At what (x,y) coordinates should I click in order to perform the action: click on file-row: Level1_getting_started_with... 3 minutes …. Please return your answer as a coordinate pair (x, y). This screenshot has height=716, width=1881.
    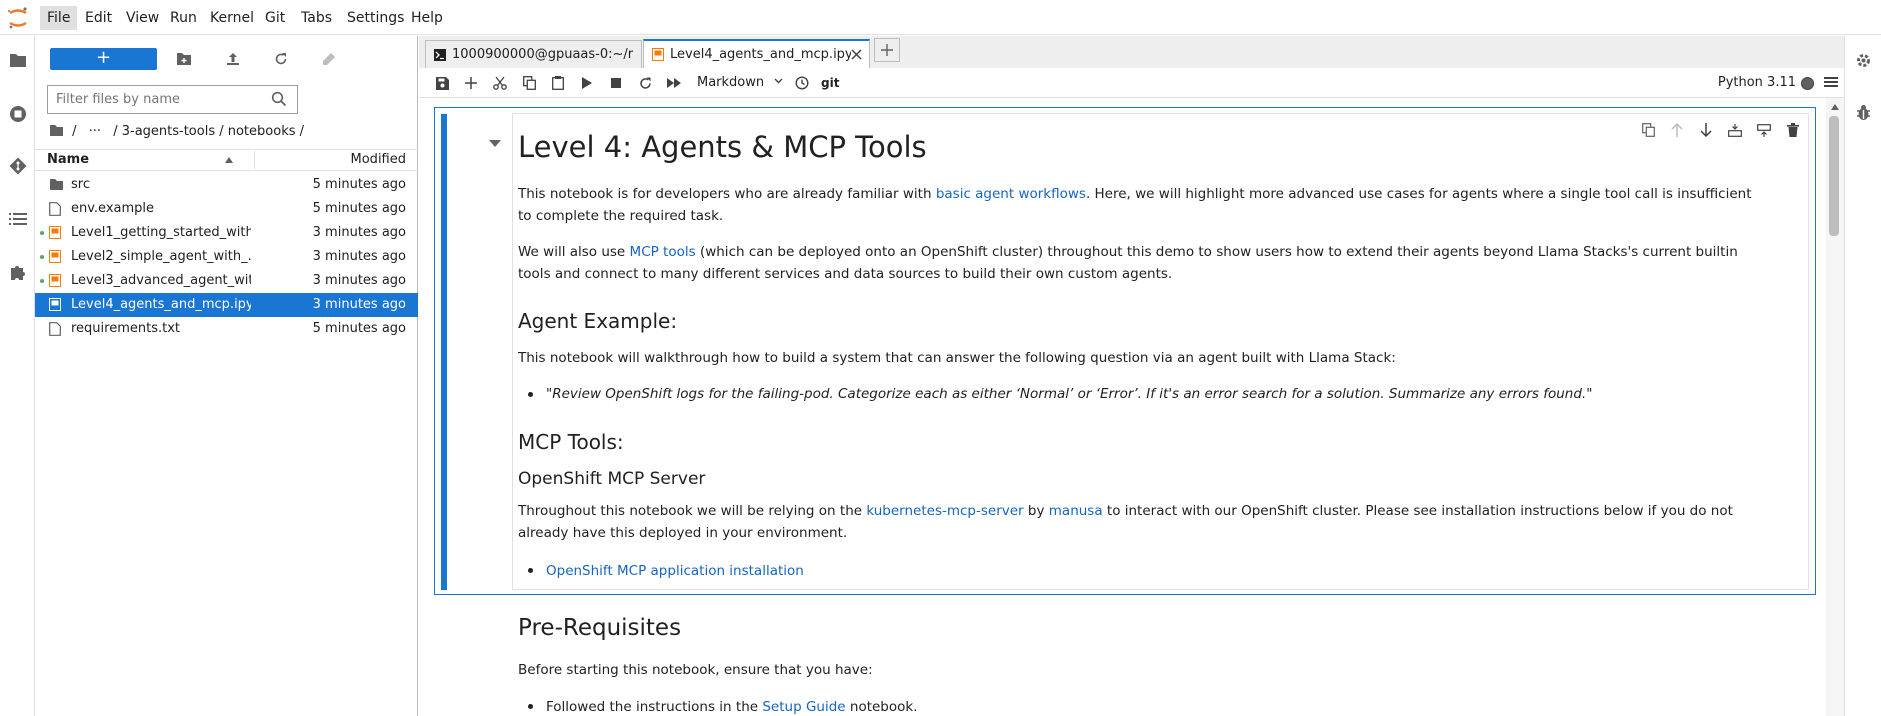
    Looking at the image, I should click on (226, 233).